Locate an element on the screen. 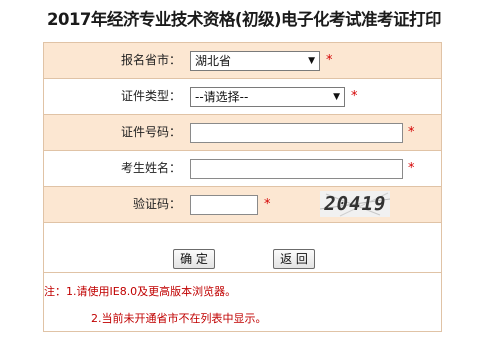  back-button: 返 回 is located at coordinates (294, 259).